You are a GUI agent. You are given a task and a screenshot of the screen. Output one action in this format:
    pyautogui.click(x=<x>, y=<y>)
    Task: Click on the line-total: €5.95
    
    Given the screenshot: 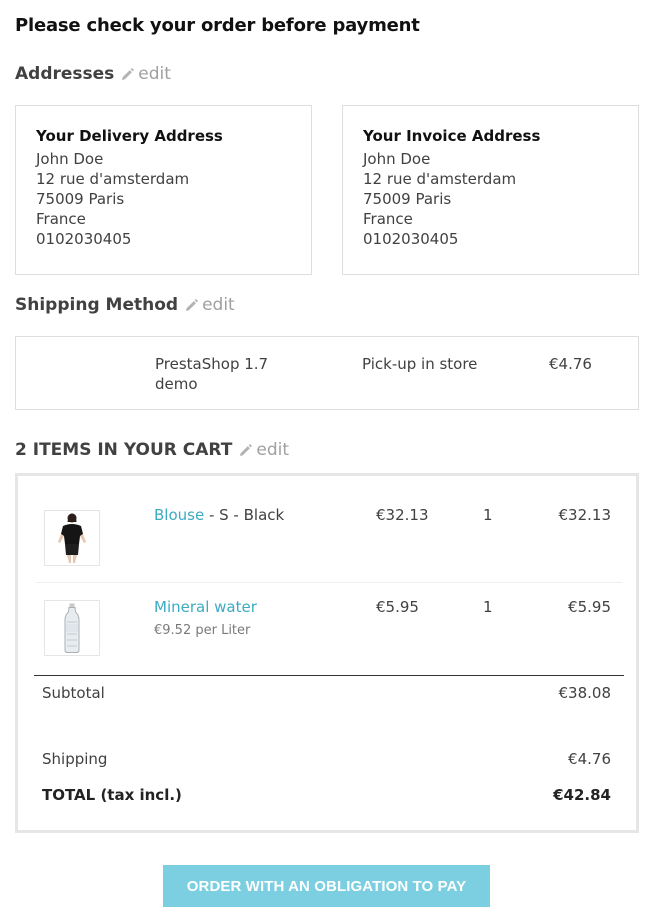 What is the action you would take?
    pyautogui.click(x=589, y=607)
    